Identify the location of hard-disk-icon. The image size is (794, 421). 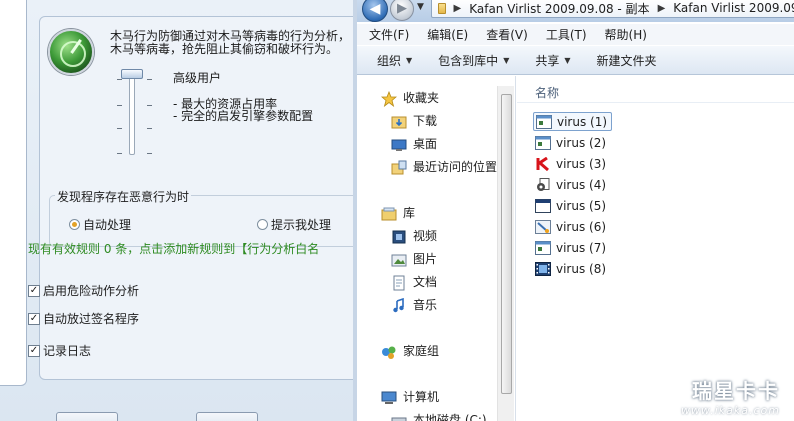
(399, 417).